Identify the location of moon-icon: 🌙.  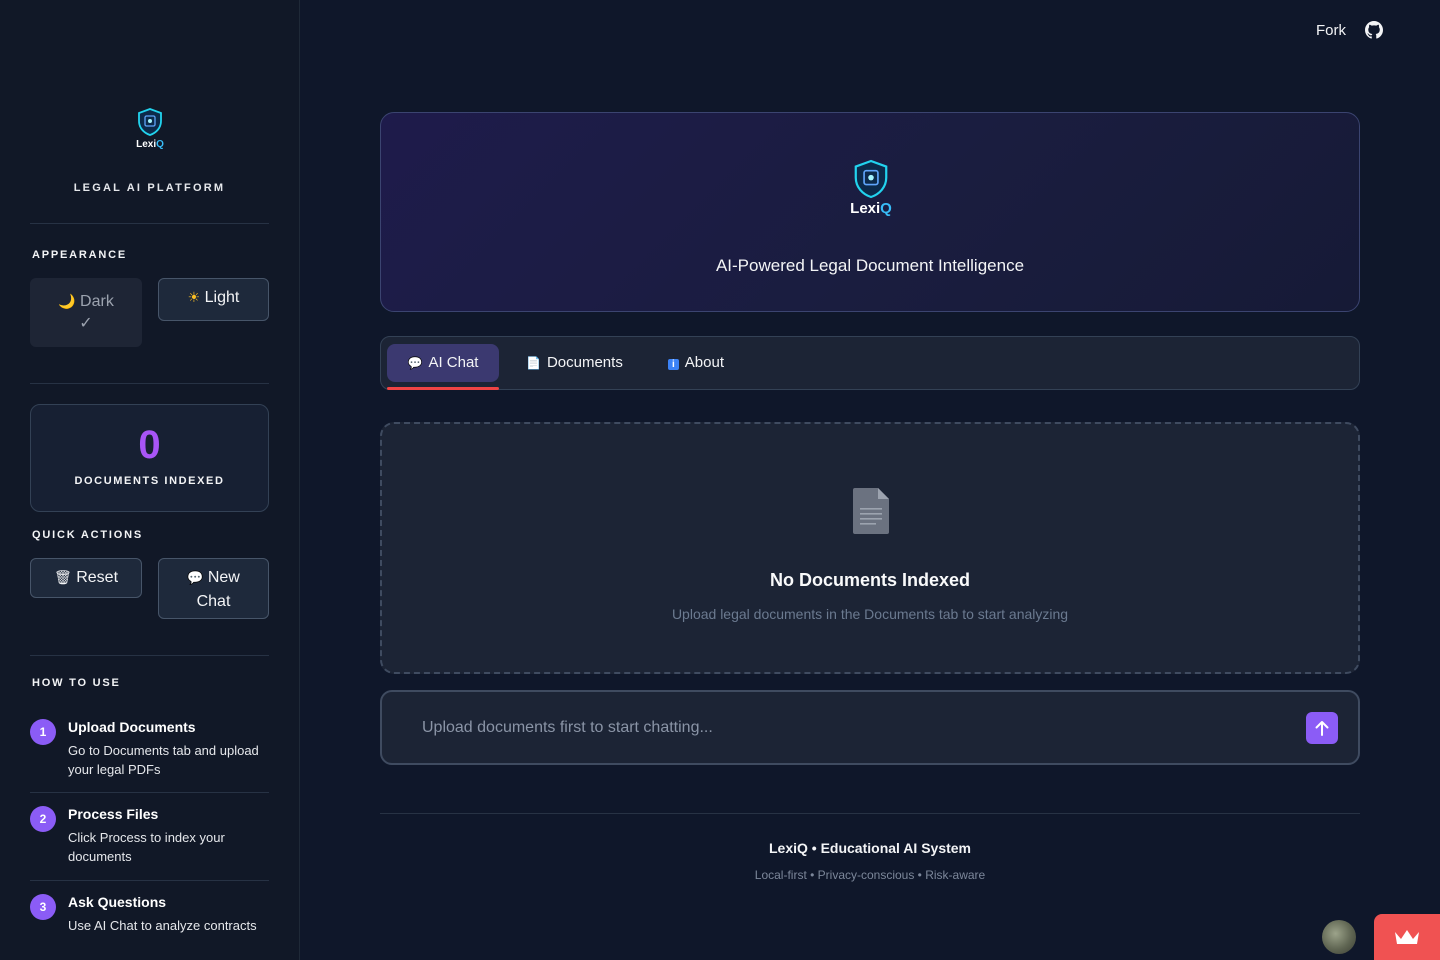
(67, 301).